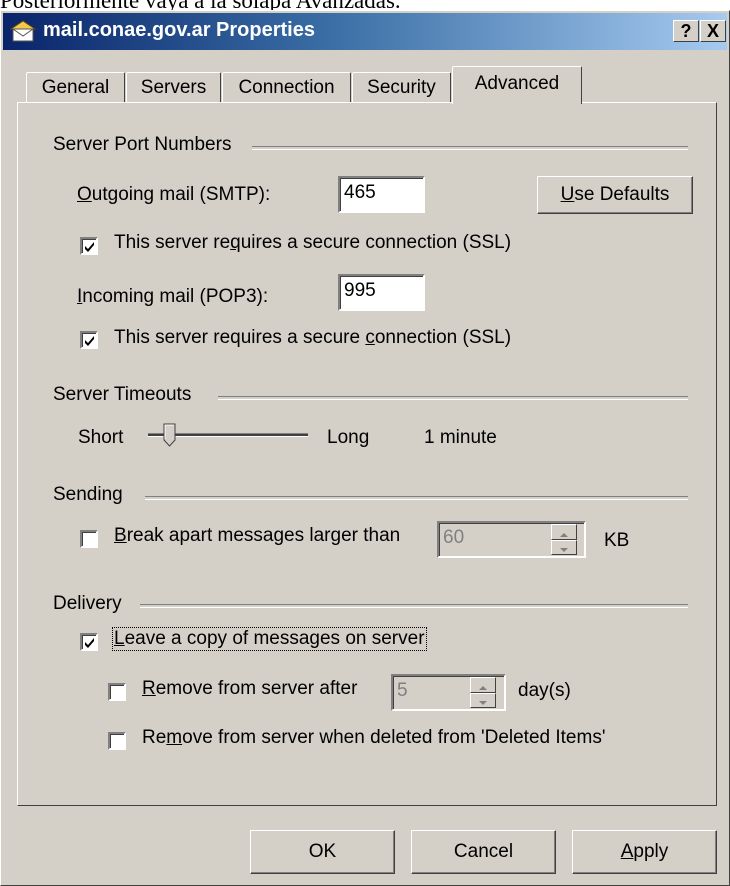  Describe the element at coordinates (170, 435) in the screenshot. I see `slider-thumb-icon` at that location.